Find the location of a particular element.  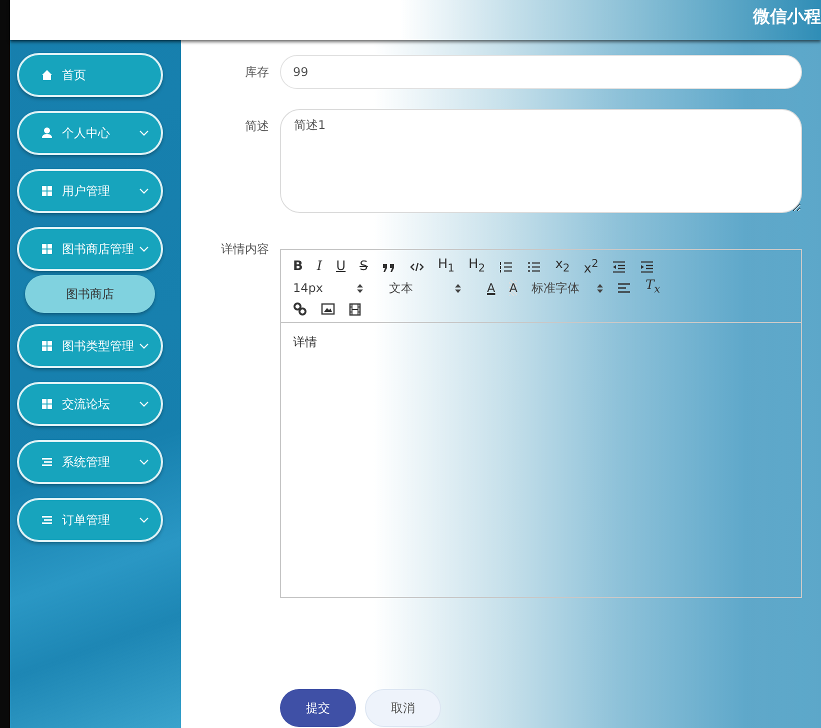

field-label: 简述 is located at coordinates (256, 126).